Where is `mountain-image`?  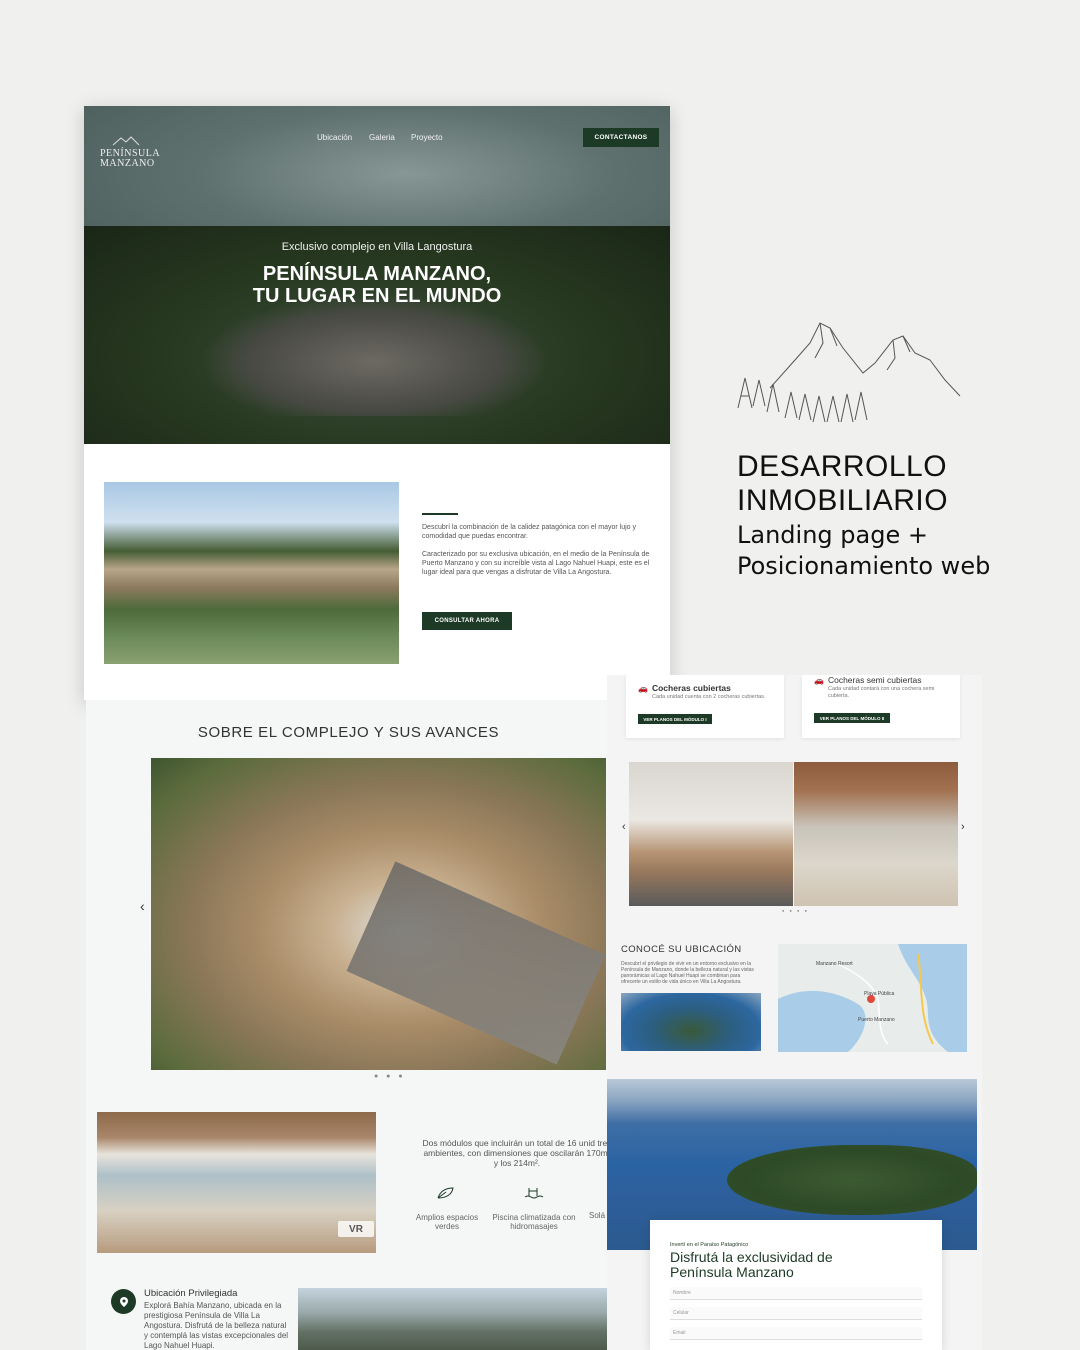 mountain-image is located at coordinates (454, 1319).